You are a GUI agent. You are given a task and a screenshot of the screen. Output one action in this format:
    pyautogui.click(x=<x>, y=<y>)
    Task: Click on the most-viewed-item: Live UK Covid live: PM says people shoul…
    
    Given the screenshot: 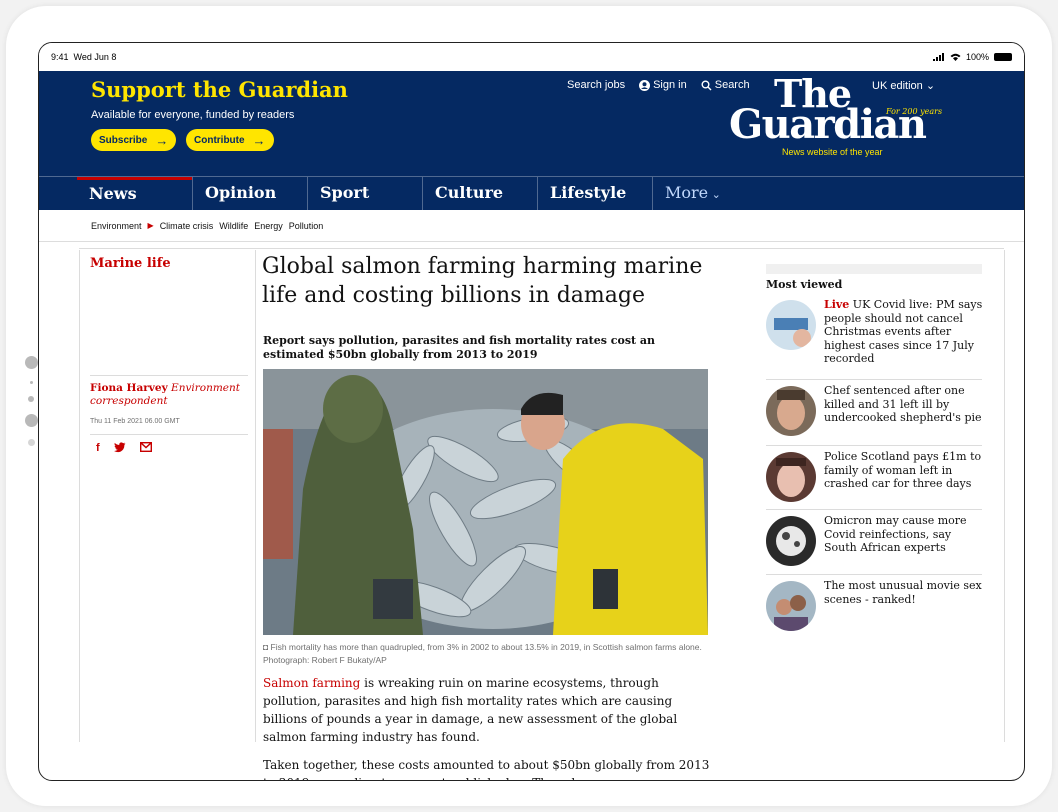 What is the action you would take?
    pyautogui.click(x=874, y=336)
    